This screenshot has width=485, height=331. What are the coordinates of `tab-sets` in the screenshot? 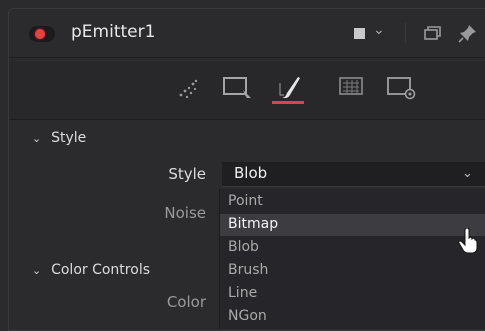 It's located at (237, 88).